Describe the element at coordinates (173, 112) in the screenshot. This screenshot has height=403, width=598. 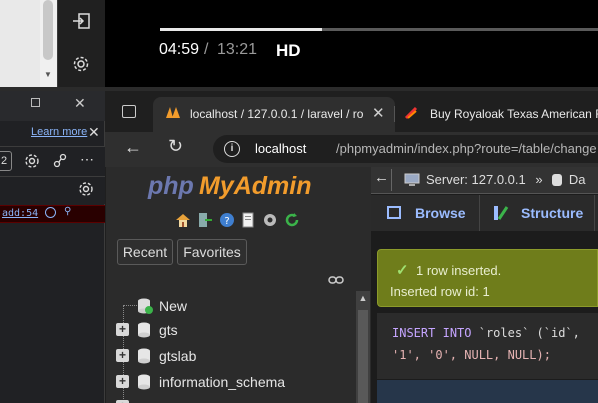
I see `phpmyadmin-favicon-icon` at that location.